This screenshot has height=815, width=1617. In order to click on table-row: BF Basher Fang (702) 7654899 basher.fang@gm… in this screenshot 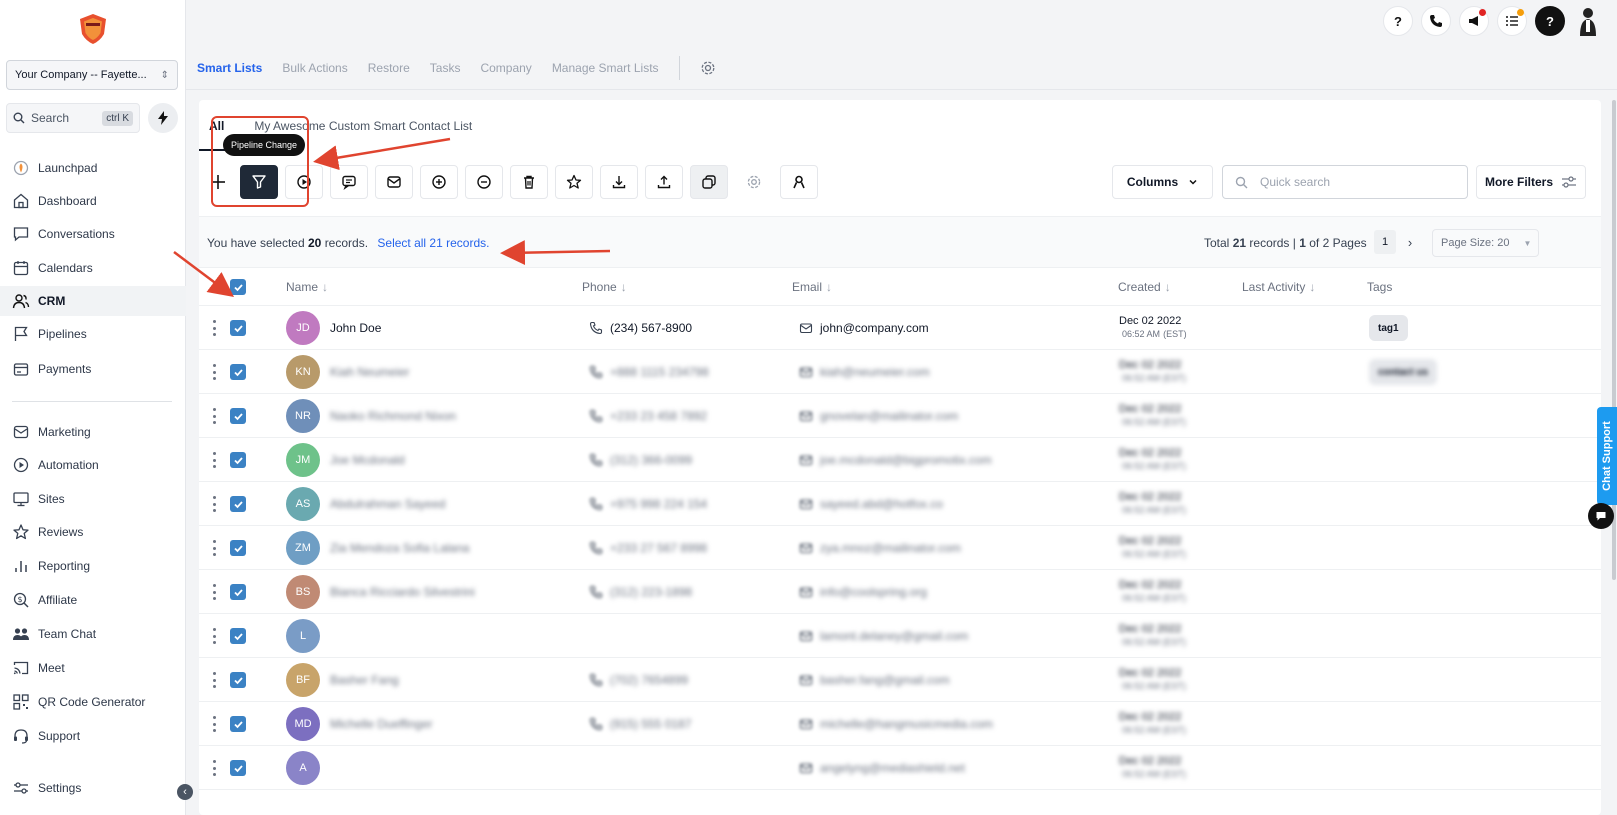, I will do `click(900, 680)`.